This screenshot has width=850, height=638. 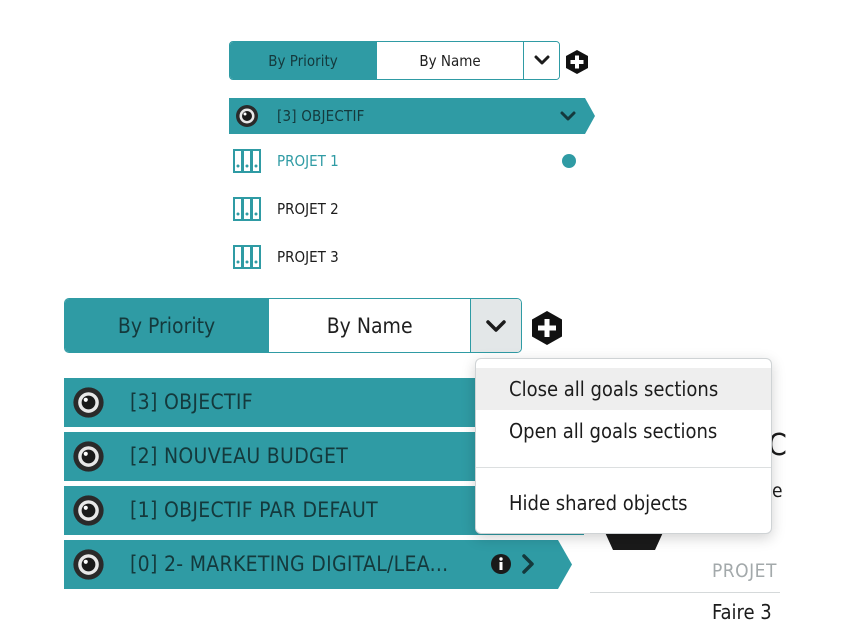 I want to click on column-header-partial: PROJET, so click(x=744, y=571).